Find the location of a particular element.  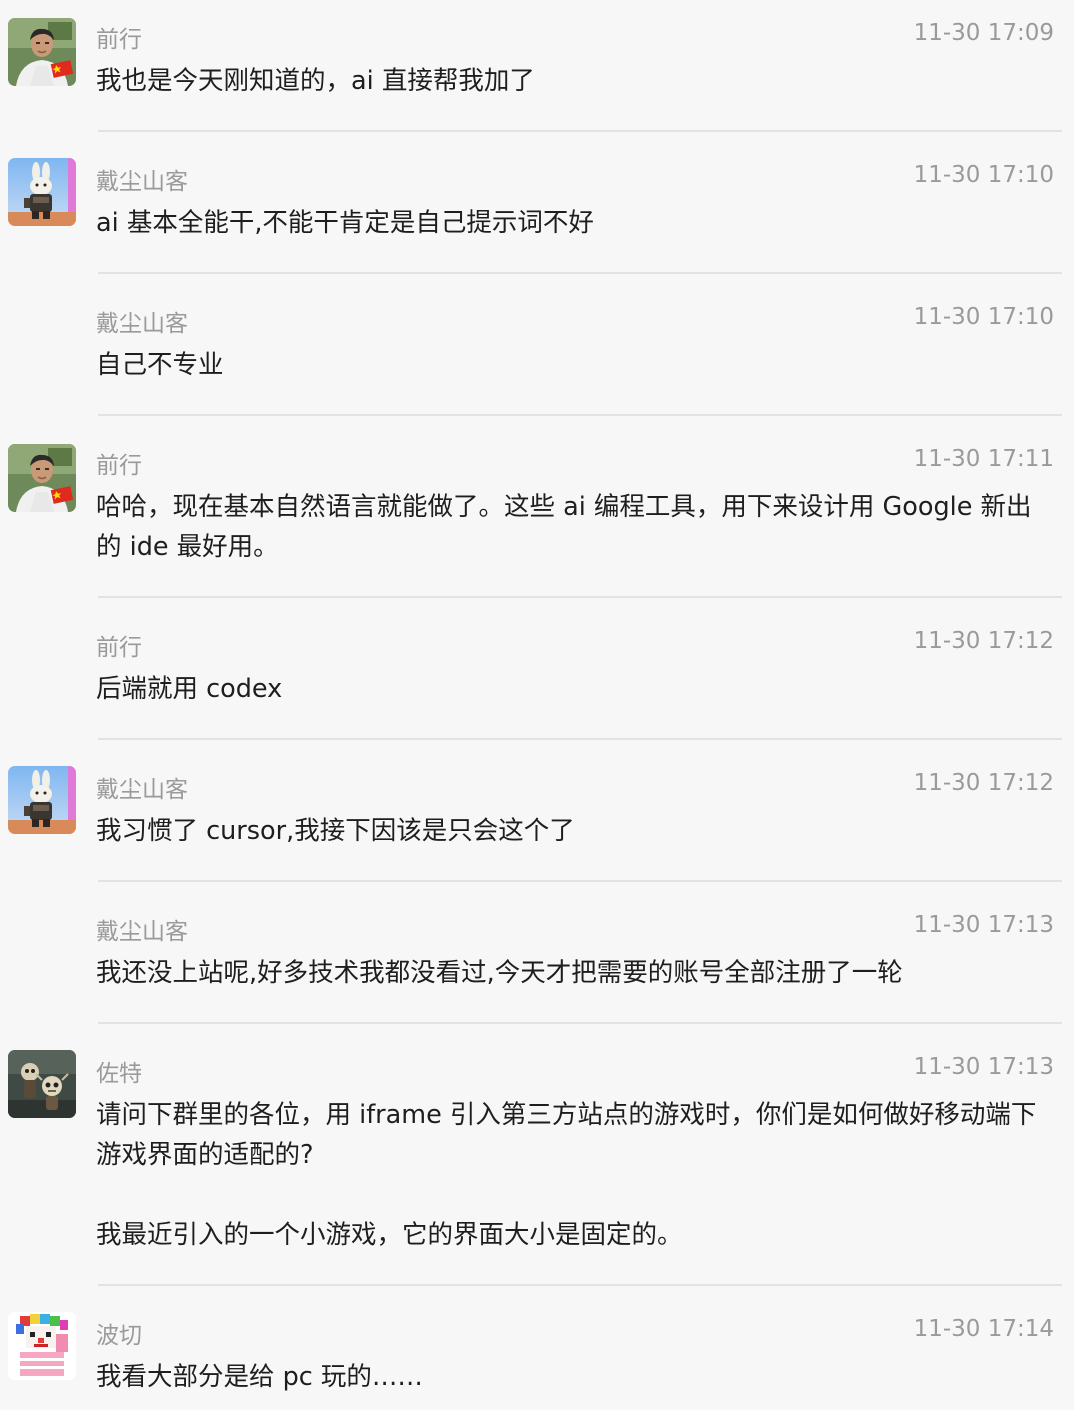

message-text: 我也是今天刚知道的，ai 直接帮我加了 is located at coordinates (315, 81).